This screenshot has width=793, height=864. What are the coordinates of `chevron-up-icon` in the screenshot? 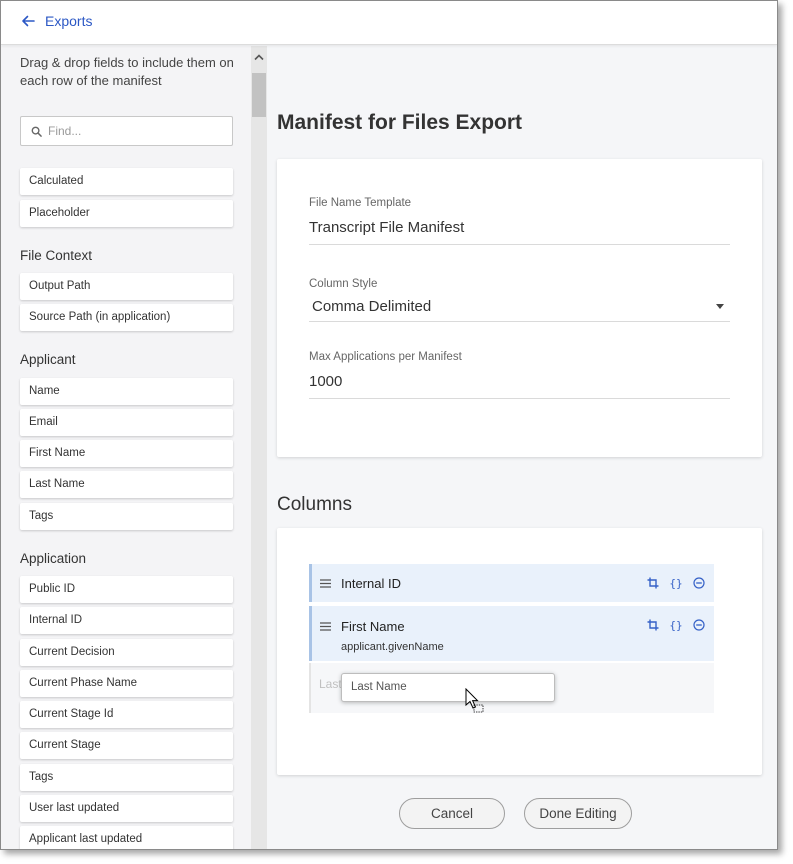 It's located at (259, 57).